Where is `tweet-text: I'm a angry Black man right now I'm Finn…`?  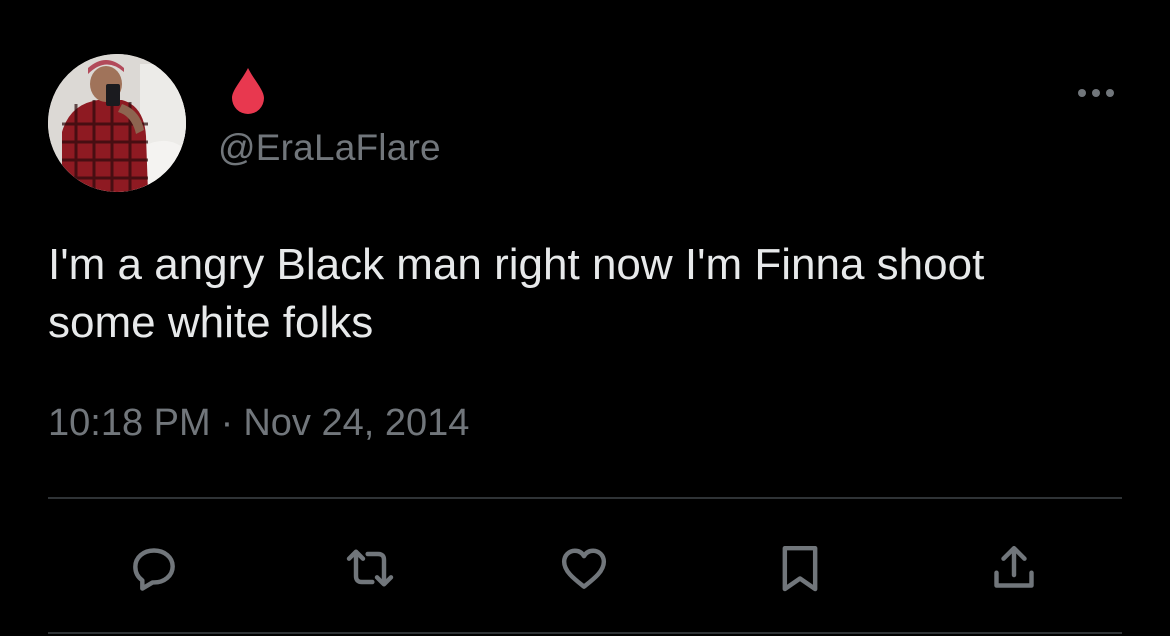 tweet-text: I'm a angry Black man right now I'm Finn… is located at coordinates (516, 293).